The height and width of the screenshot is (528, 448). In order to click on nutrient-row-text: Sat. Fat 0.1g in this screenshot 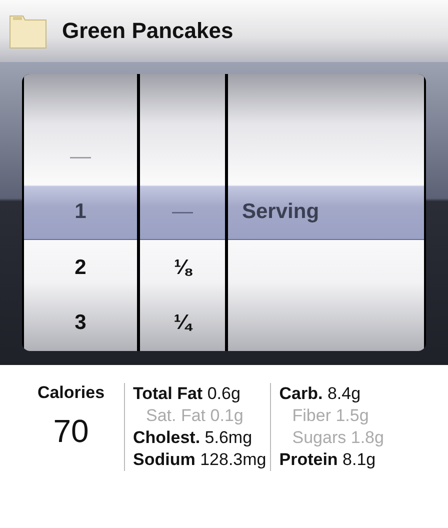, I will do `click(194, 416)`.